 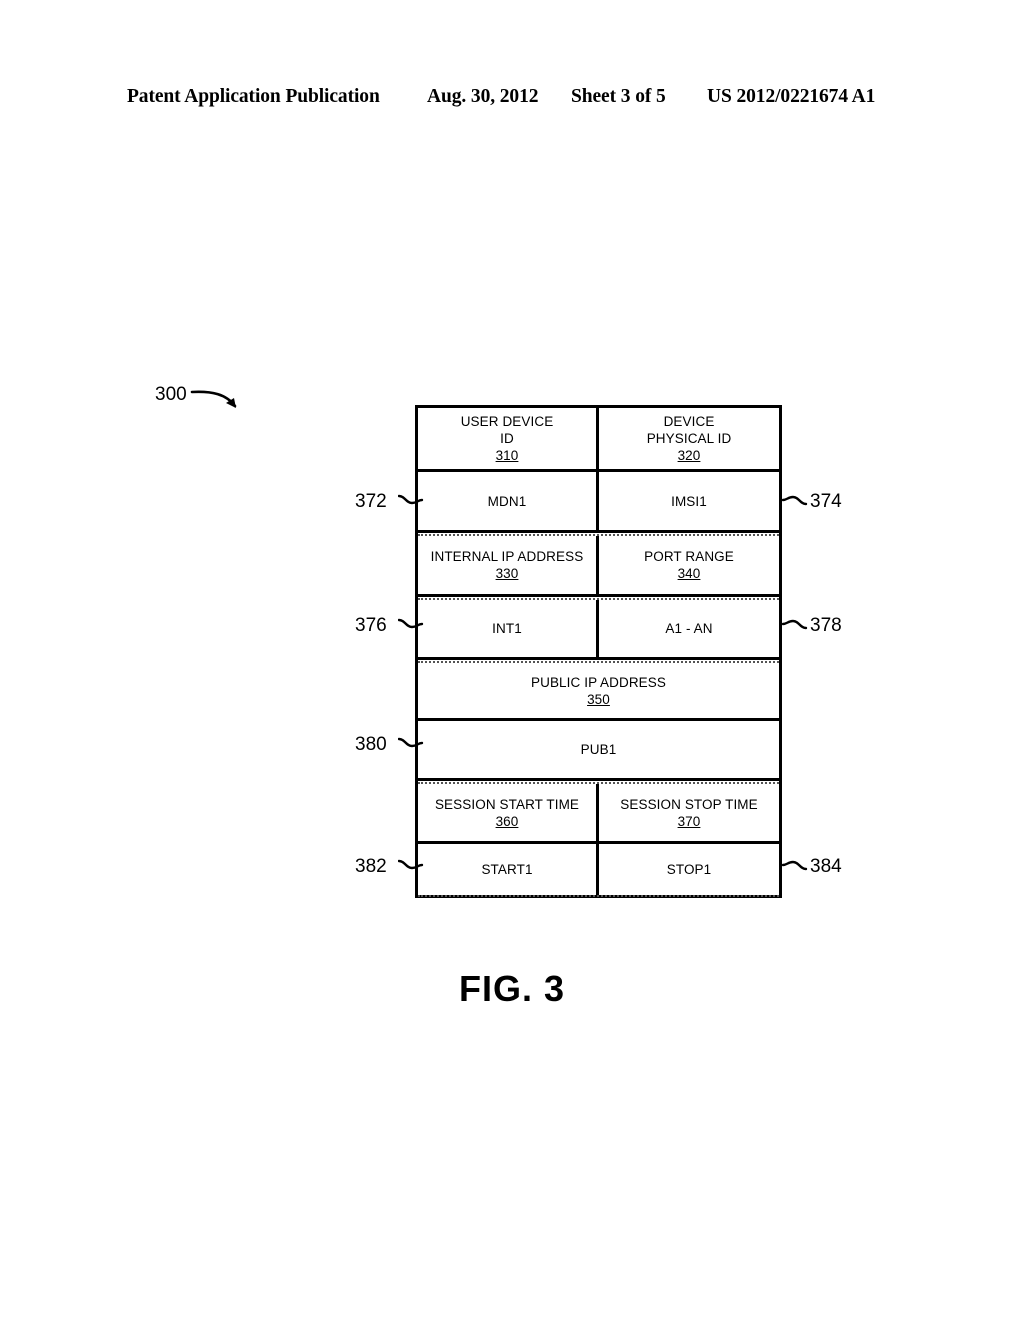 What do you see at coordinates (507, 573) in the screenshot?
I see `cell-ref-number: 330` at bounding box center [507, 573].